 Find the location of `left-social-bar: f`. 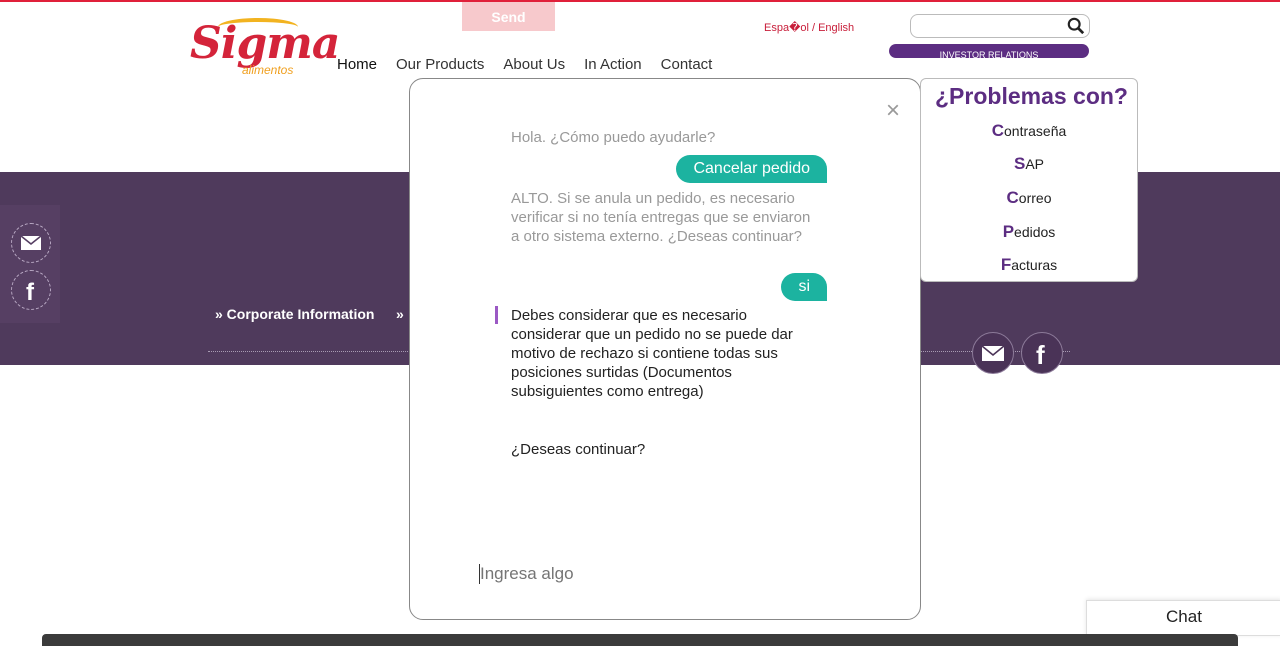

left-social-bar: f is located at coordinates (30, 264).